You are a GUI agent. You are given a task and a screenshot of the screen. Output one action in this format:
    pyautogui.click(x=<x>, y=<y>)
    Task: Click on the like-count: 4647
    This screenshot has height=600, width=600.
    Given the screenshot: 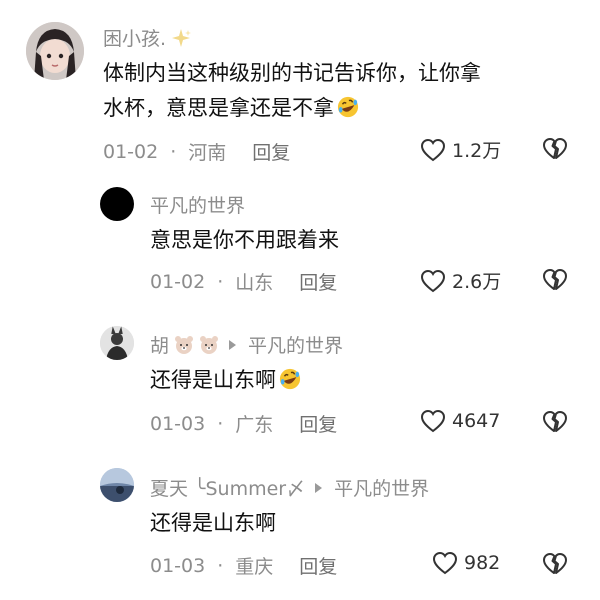 What is the action you would take?
    pyautogui.click(x=476, y=421)
    